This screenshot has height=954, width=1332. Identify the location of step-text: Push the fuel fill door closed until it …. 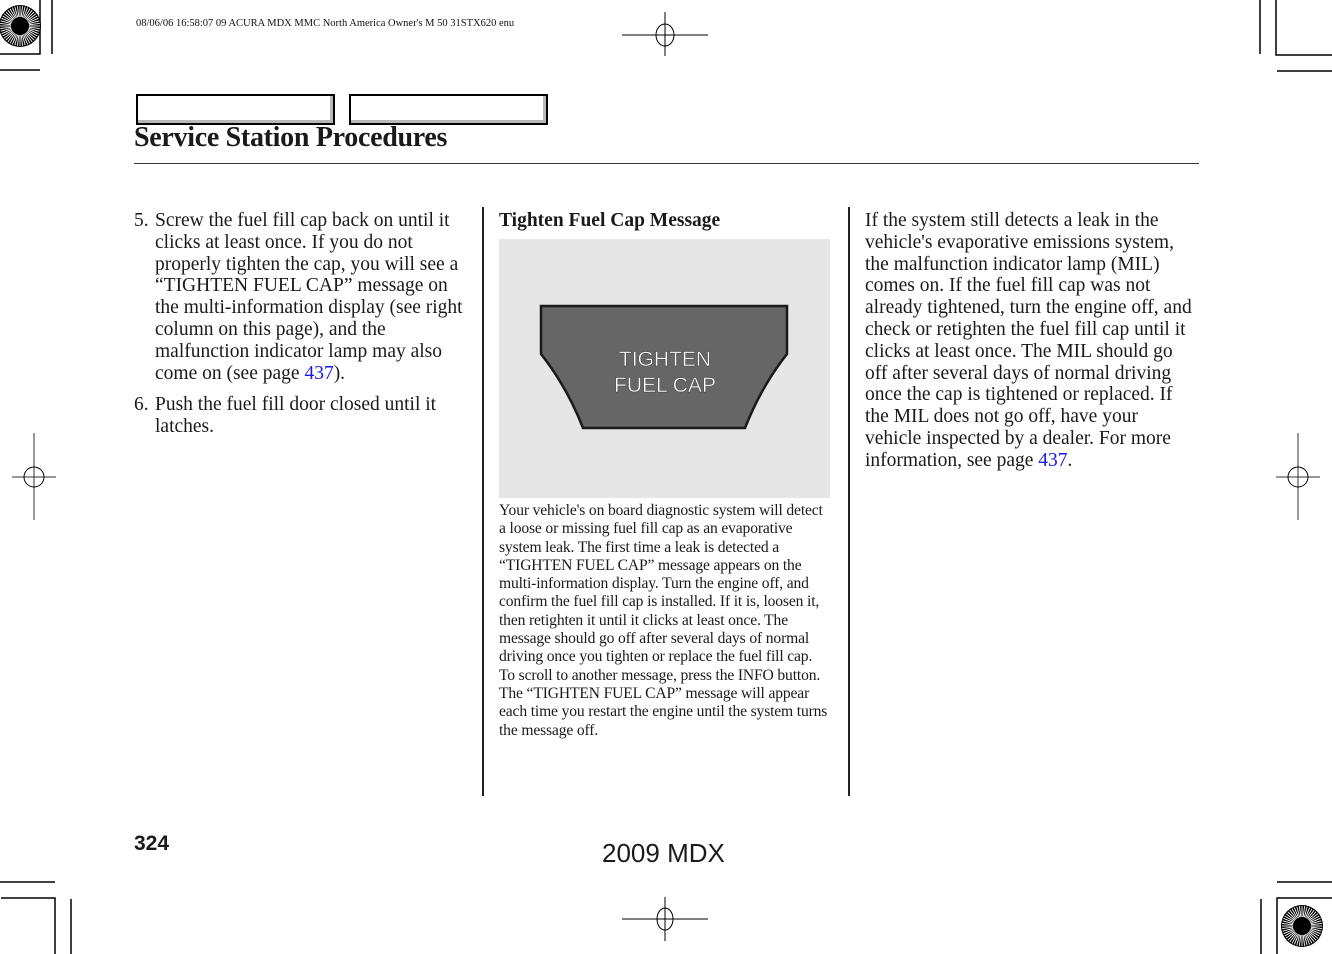
(296, 416).